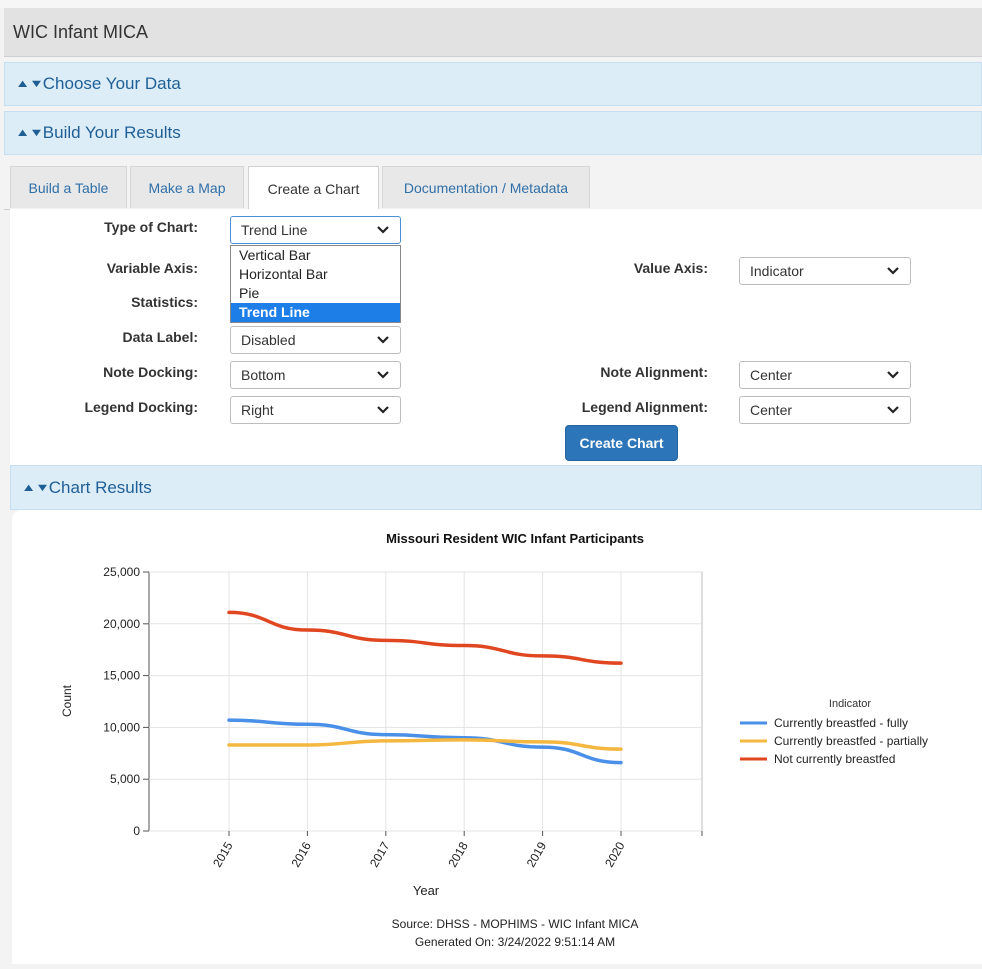  Describe the element at coordinates (515, 924) in the screenshot. I see `chart-source-note: Source: DHSS - MOPHIMS - WIC Infant MICA` at that location.